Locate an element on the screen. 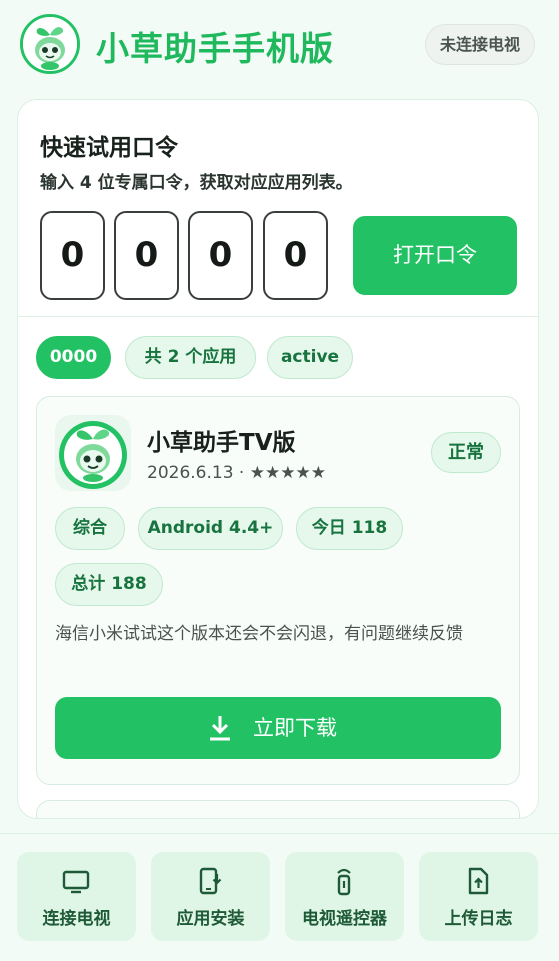 This screenshot has height=961, width=559. app-name: 小草助手TV版 is located at coordinates (221, 443).